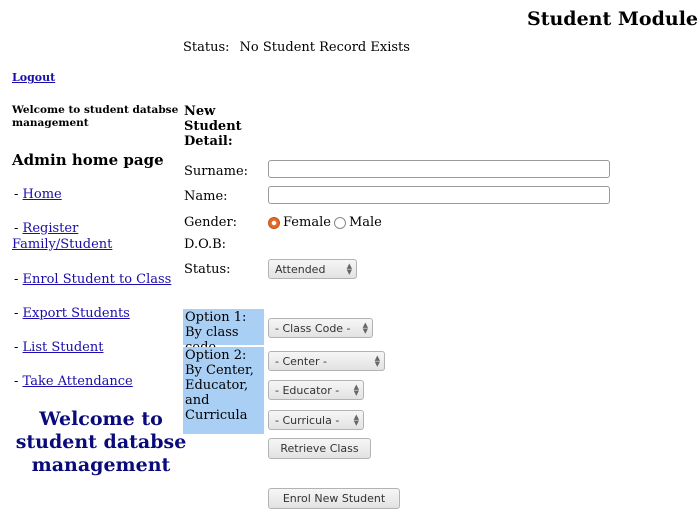 The width and height of the screenshot is (698, 509). I want to click on educator-select-value: - Educator -, so click(307, 390).